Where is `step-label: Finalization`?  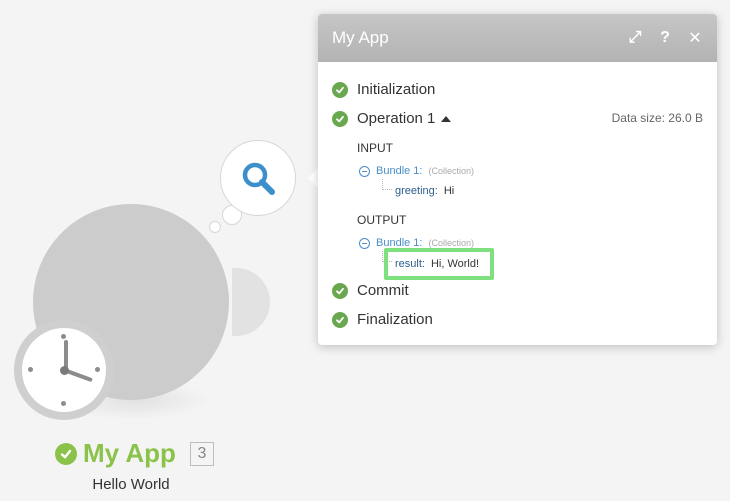
step-label: Finalization is located at coordinates (395, 319).